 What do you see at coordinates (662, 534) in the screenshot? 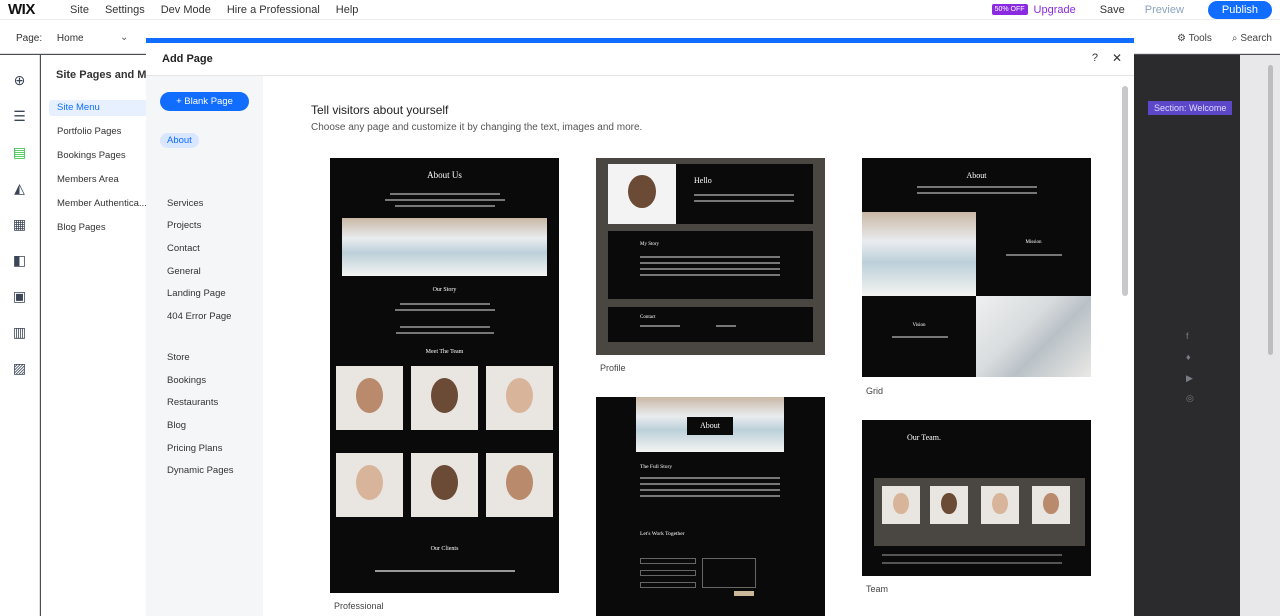
I see `tpl-work-together-heading: Let's Work Together` at bounding box center [662, 534].